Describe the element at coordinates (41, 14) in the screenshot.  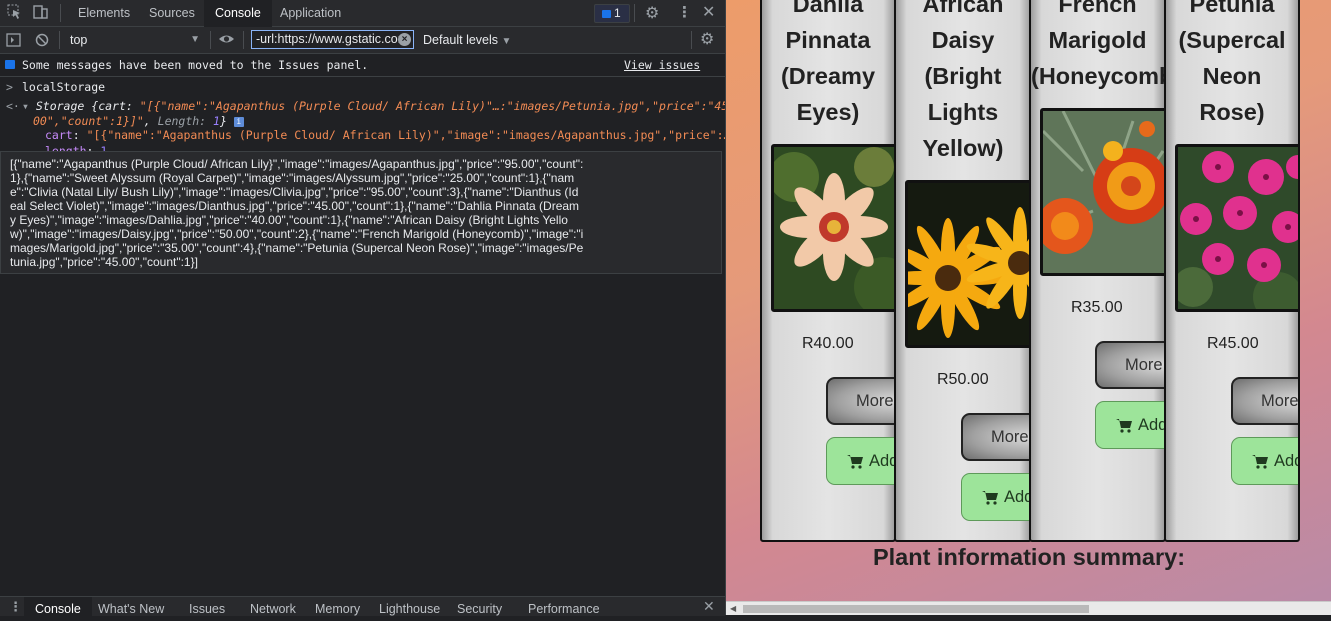
I see `device-toolbar-icon` at that location.